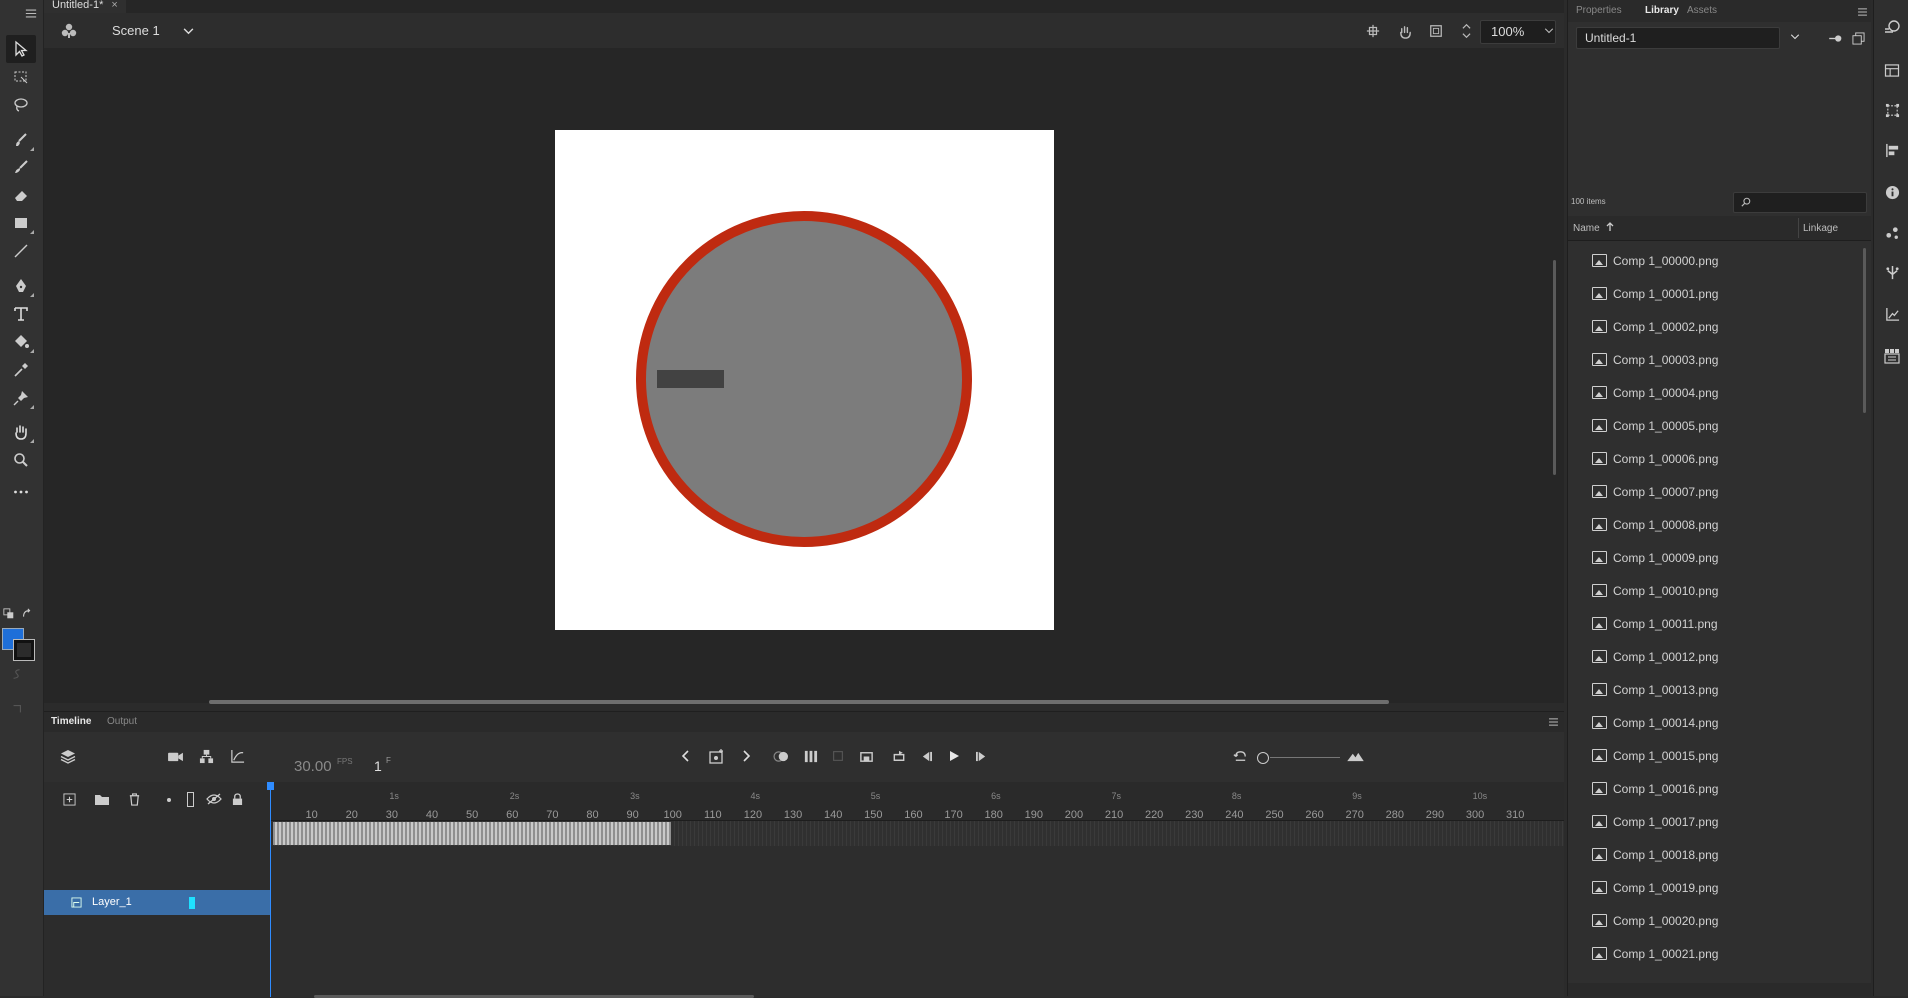  I want to click on library-document-select: Untitled-1, so click(1678, 38).